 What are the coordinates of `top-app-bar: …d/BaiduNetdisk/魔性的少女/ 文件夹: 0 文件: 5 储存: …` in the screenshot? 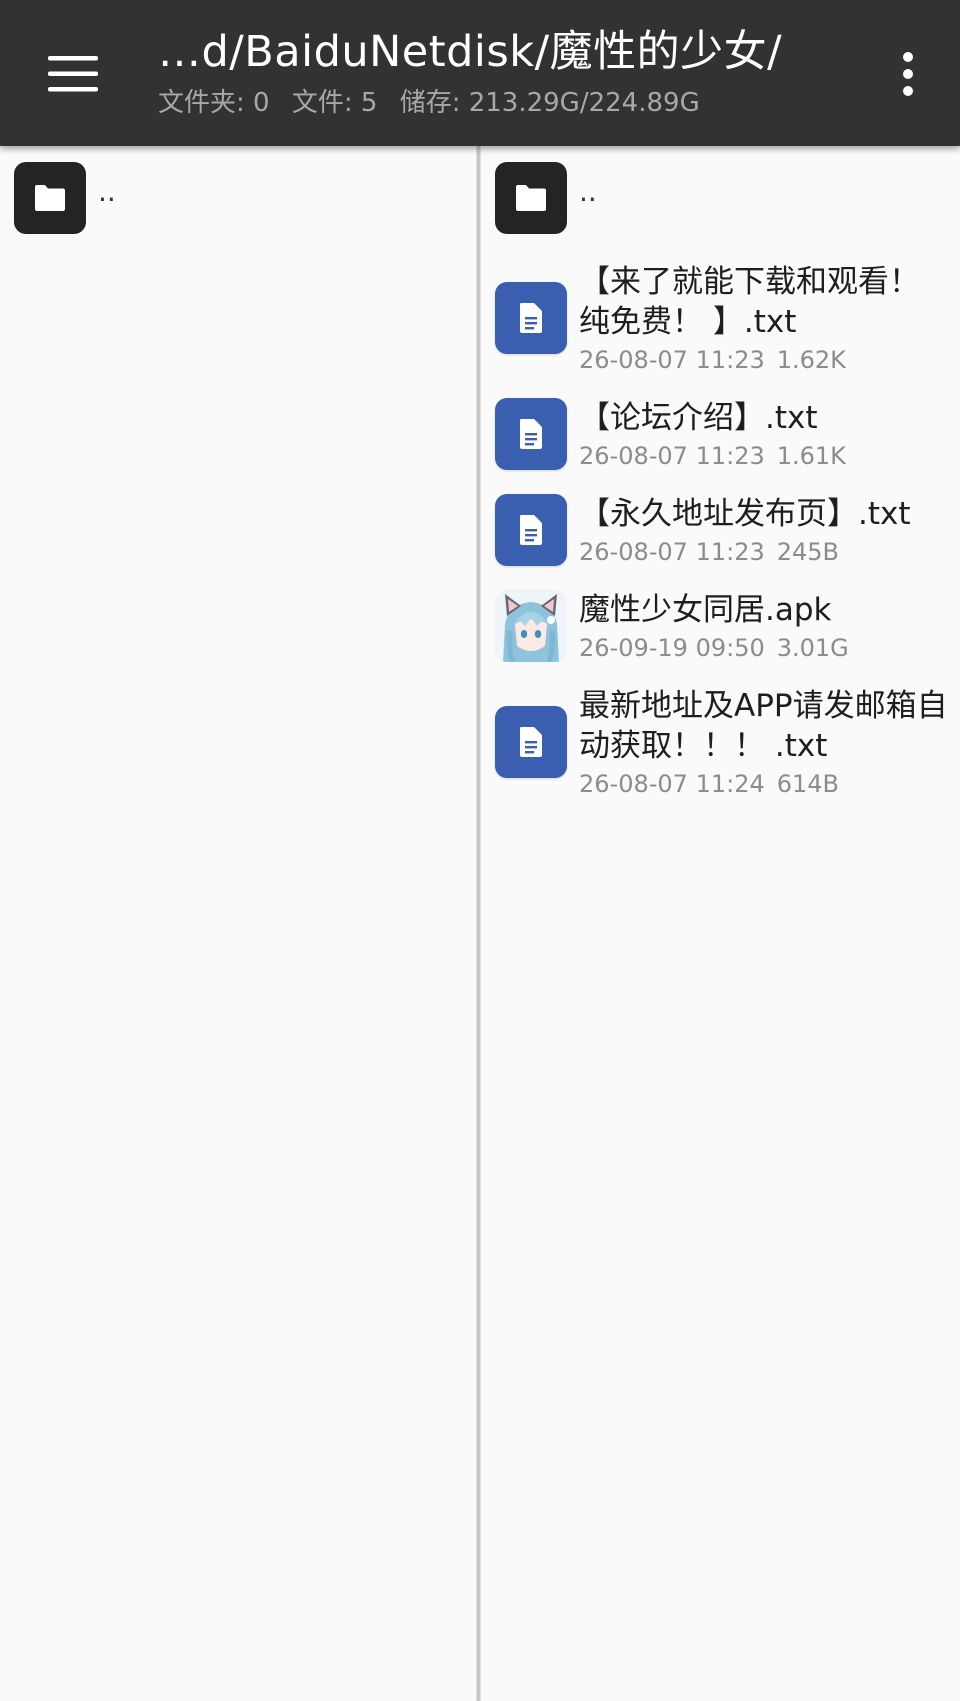 It's located at (480, 73).